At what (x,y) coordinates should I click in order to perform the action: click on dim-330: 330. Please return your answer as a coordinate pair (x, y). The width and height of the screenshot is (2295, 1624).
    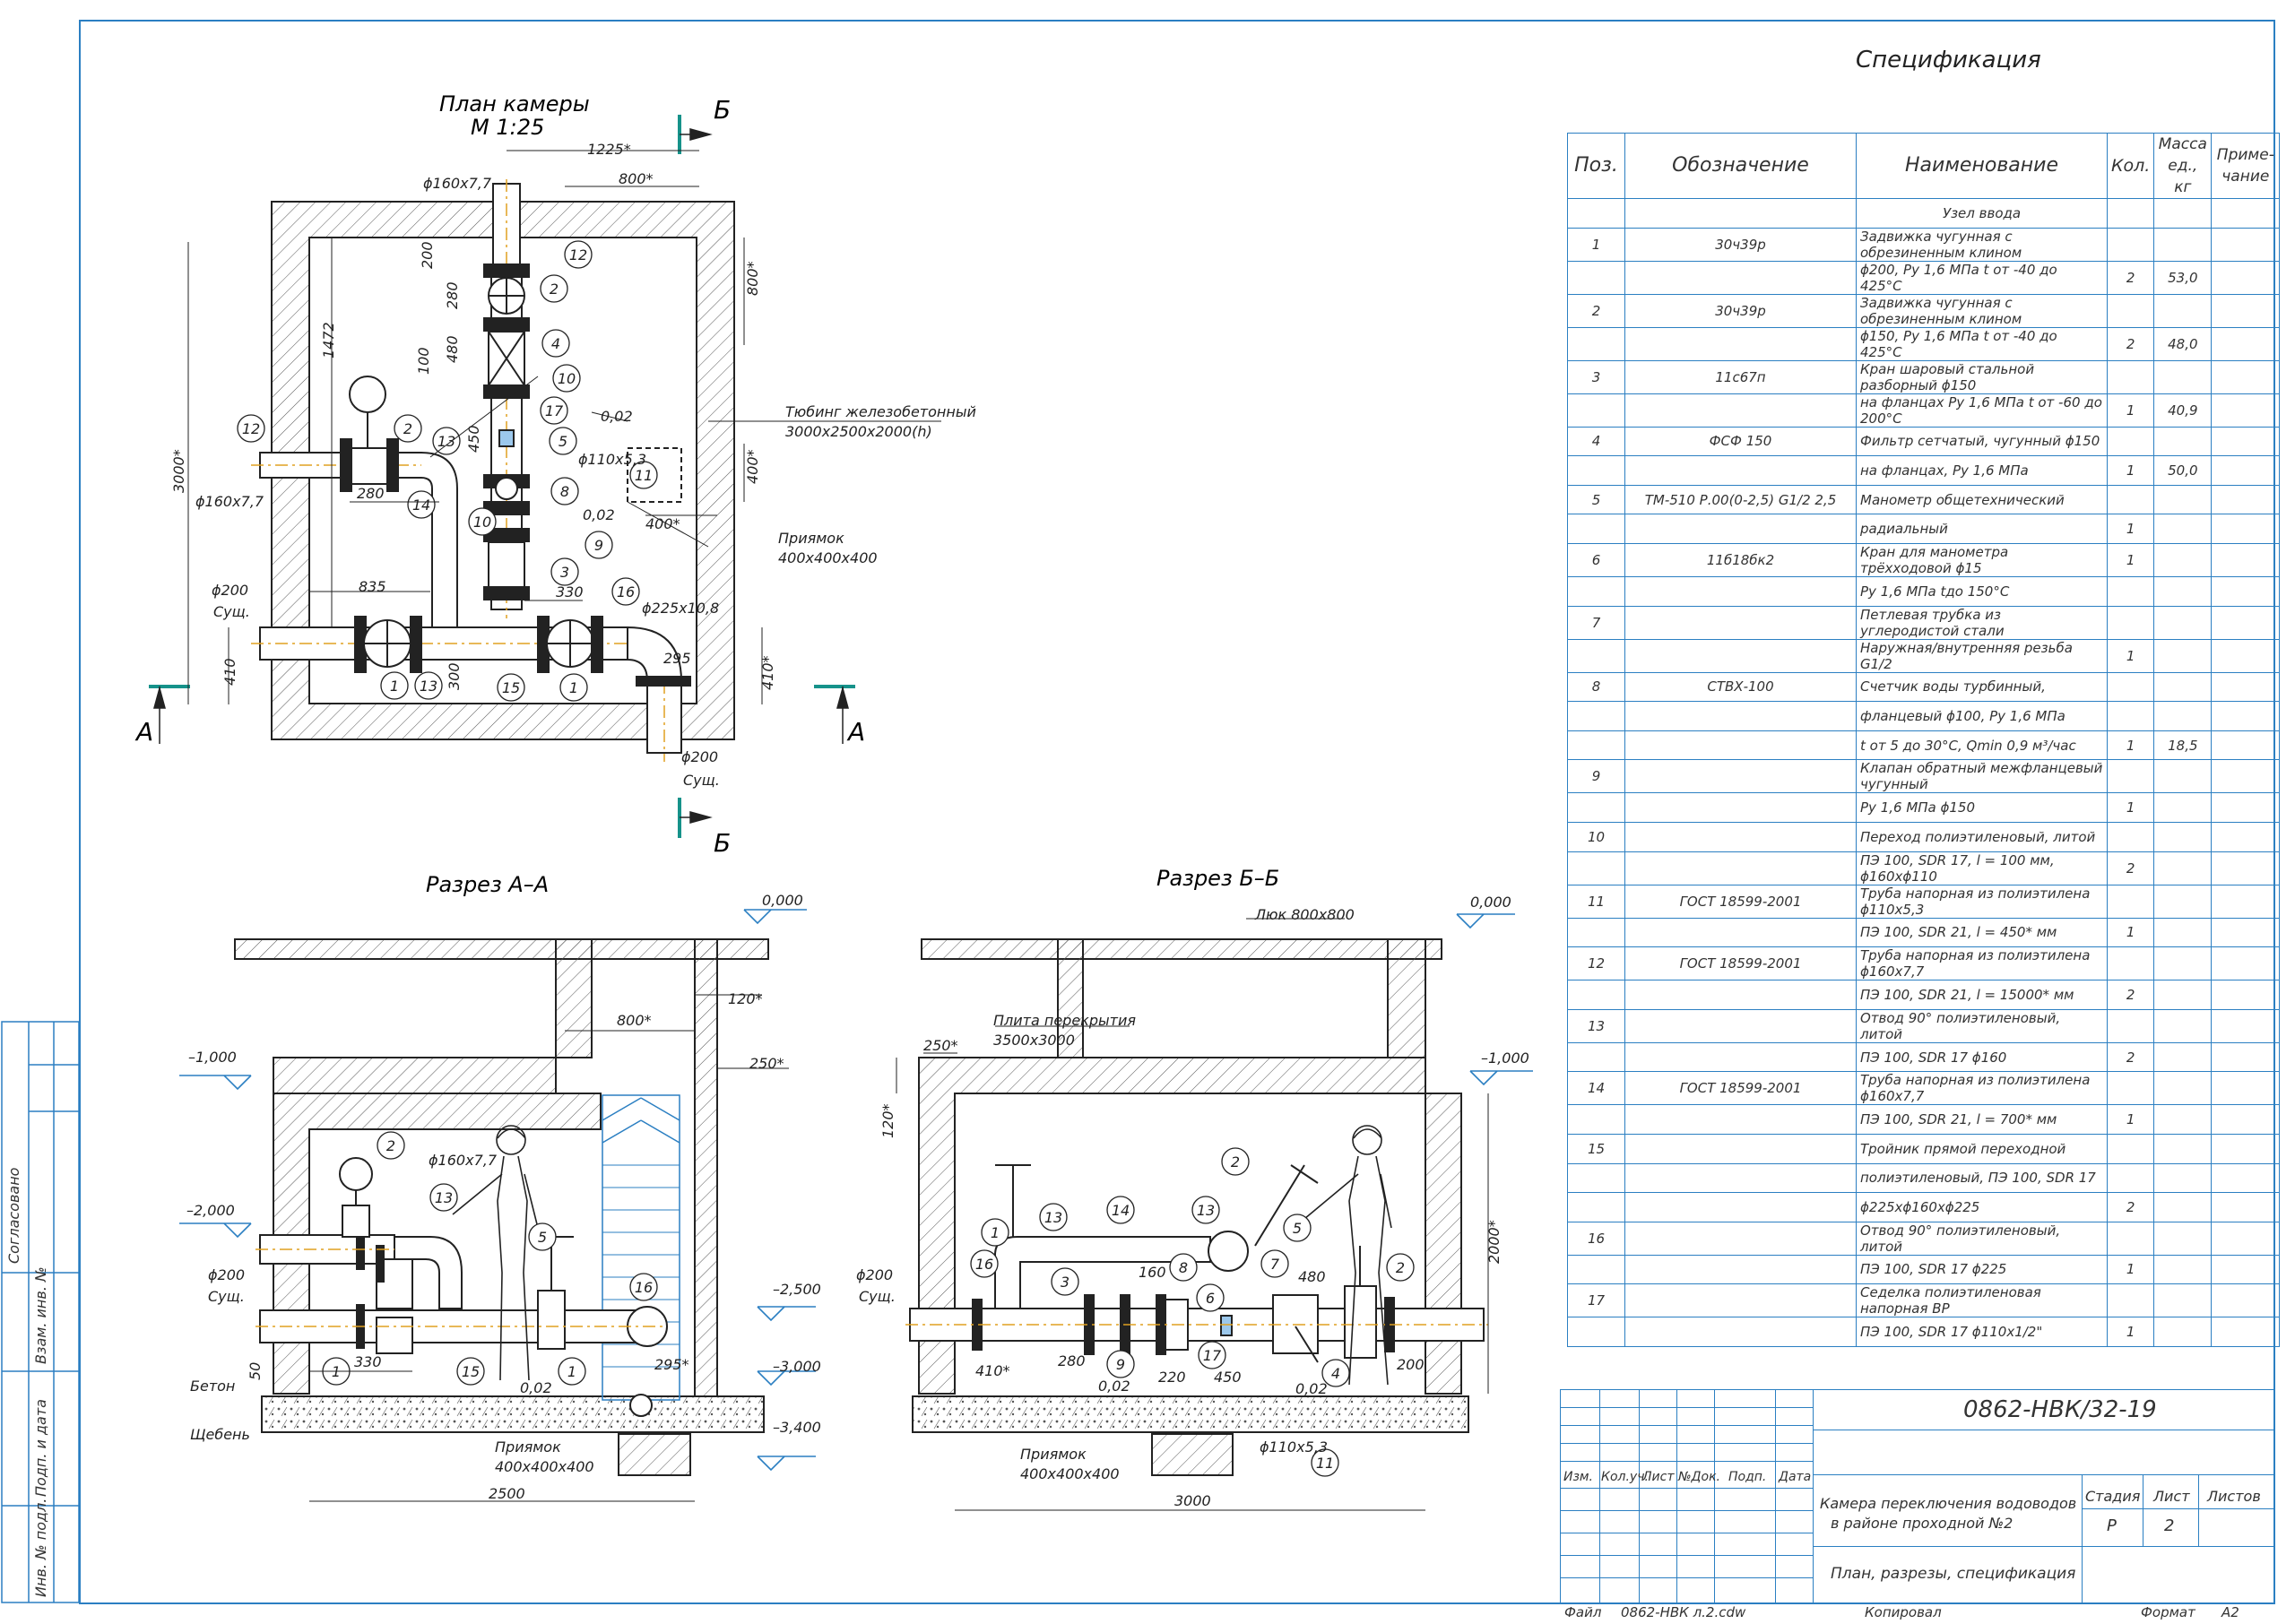
    Looking at the image, I should click on (570, 592).